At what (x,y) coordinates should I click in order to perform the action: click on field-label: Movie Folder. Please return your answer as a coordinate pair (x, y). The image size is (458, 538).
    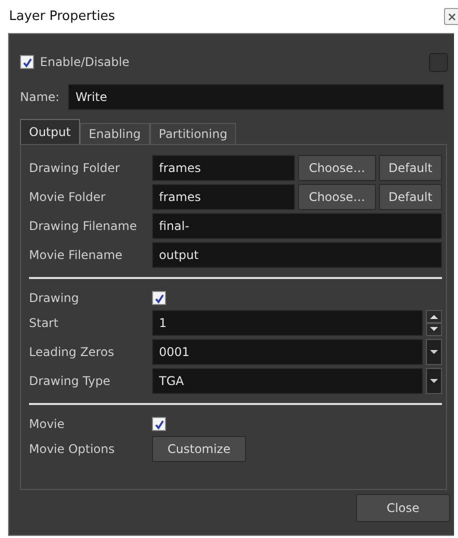
    Looking at the image, I should click on (67, 197).